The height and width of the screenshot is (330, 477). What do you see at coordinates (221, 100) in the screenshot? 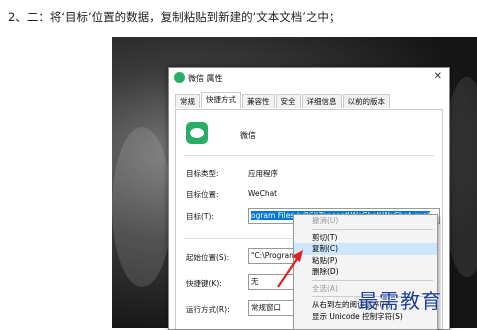
I see `tab-shortcut: 快捷方式` at bounding box center [221, 100].